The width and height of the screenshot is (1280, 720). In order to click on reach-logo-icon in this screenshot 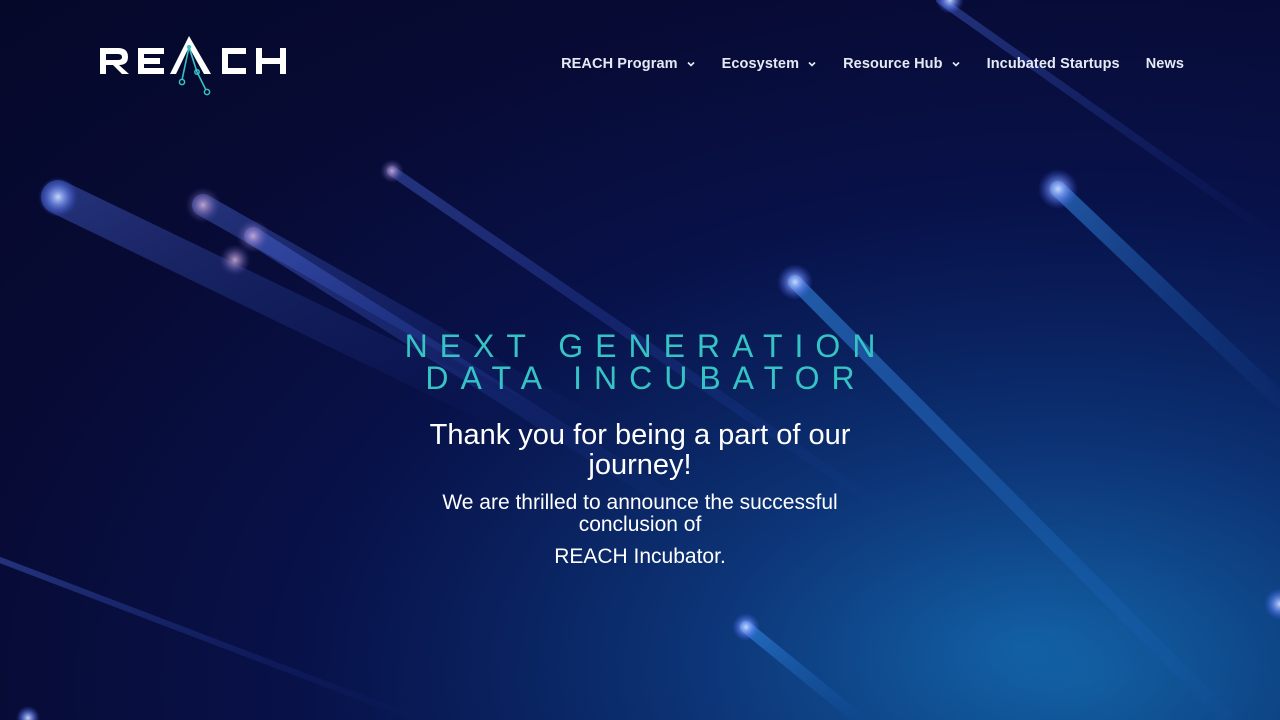, I will do `click(193, 66)`.